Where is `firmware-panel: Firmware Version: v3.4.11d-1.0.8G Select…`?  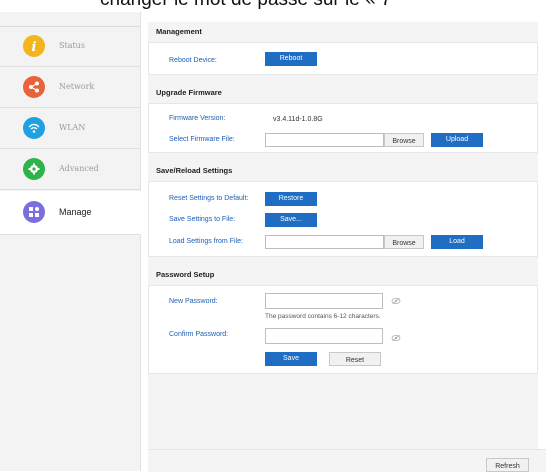
firmware-panel: Firmware Version: v3.4.11d-1.0.8G Select… is located at coordinates (343, 128).